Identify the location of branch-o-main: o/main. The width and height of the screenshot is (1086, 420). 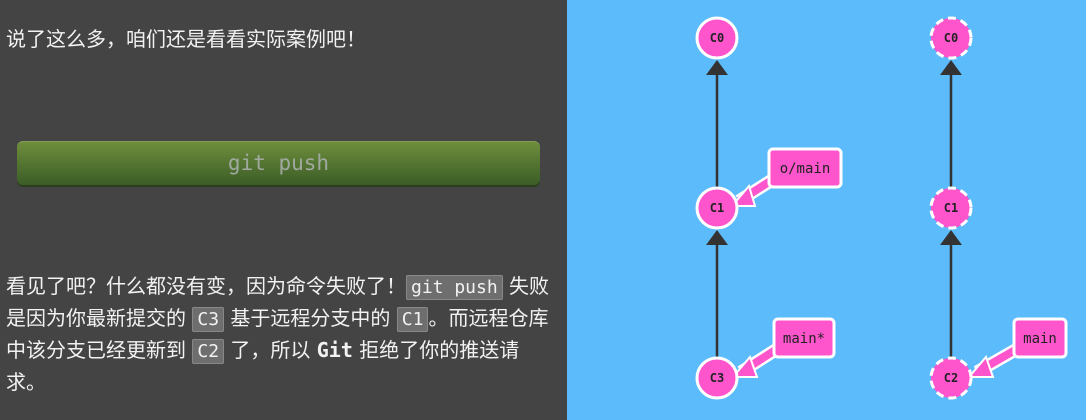
(805, 168).